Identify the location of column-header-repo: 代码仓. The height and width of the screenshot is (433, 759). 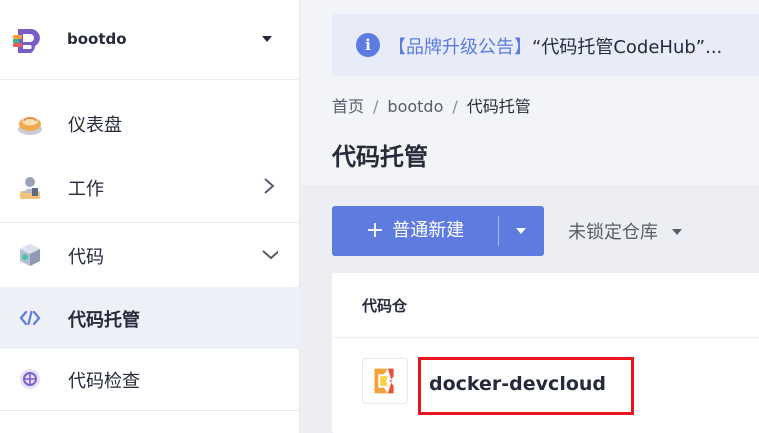
(385, 306).